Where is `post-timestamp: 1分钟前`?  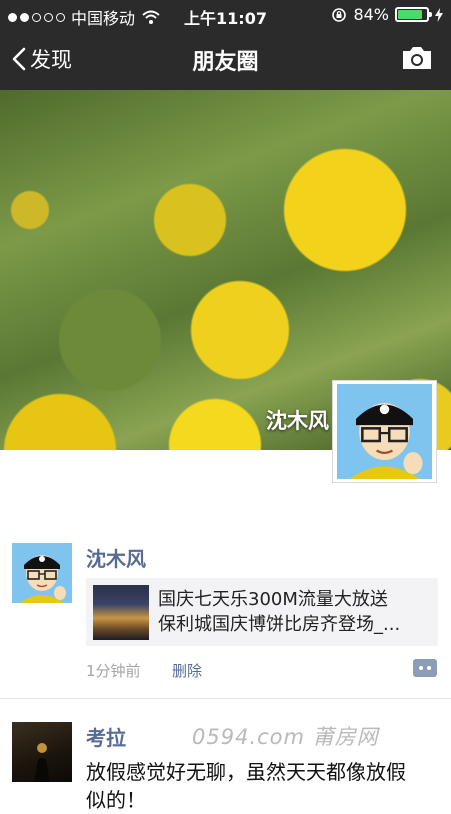 post-timestamp: 1分钟前 is located at coordinates (113, 671).